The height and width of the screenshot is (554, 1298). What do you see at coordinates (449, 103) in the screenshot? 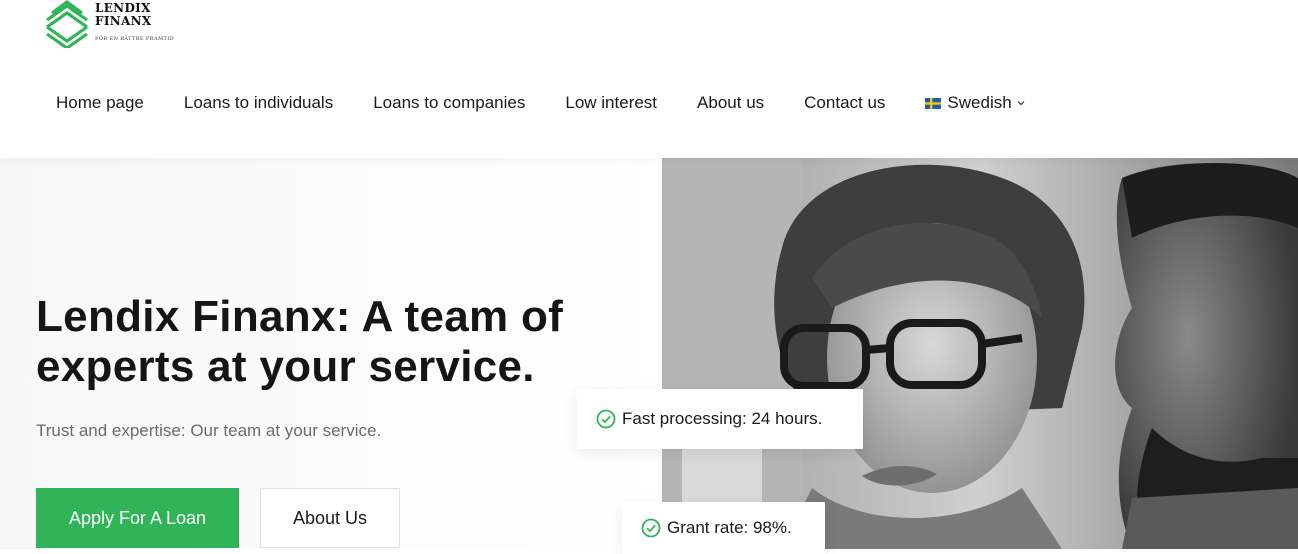
I see `nav-loans-companies: Loans to companies` at bounding box center [449, 103].